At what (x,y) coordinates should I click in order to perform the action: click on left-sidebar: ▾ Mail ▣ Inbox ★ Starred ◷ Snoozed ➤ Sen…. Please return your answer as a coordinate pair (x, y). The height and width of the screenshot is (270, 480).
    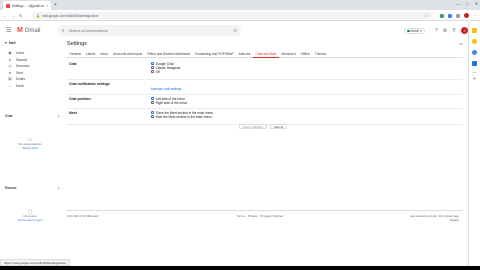
    Looking at the image, I should click on (31, 153).